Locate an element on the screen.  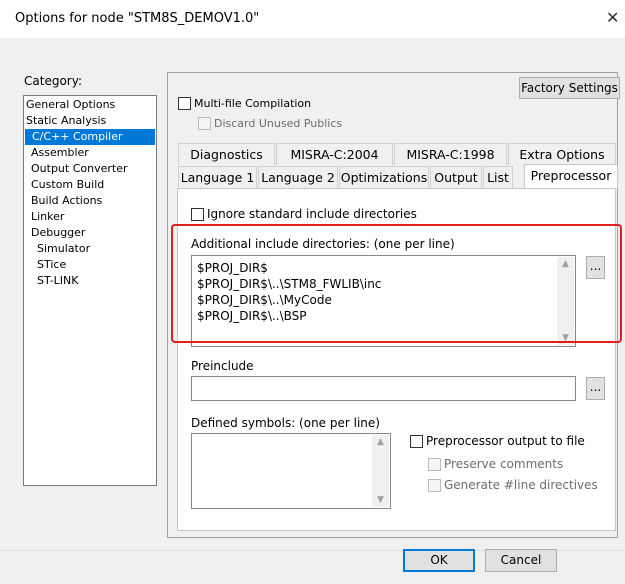
window-title: Options for node "STM8S_DEMOV1.0" is located at coordinates (137, 18).